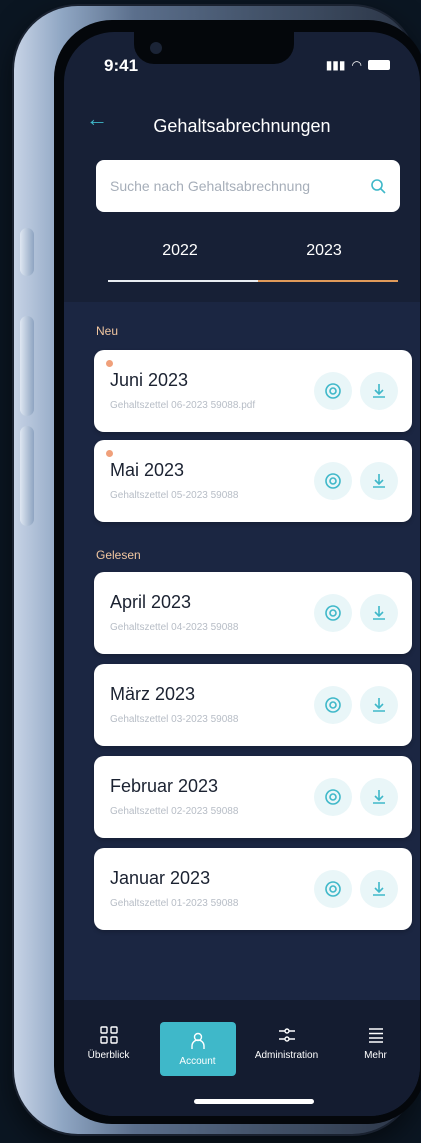 The width and height of the screenshot is (421, 1143). What do you see at coordinates (107, 331) in the screenshot?
I see `section-label-new: Neu` at bounding box center [107, 331].